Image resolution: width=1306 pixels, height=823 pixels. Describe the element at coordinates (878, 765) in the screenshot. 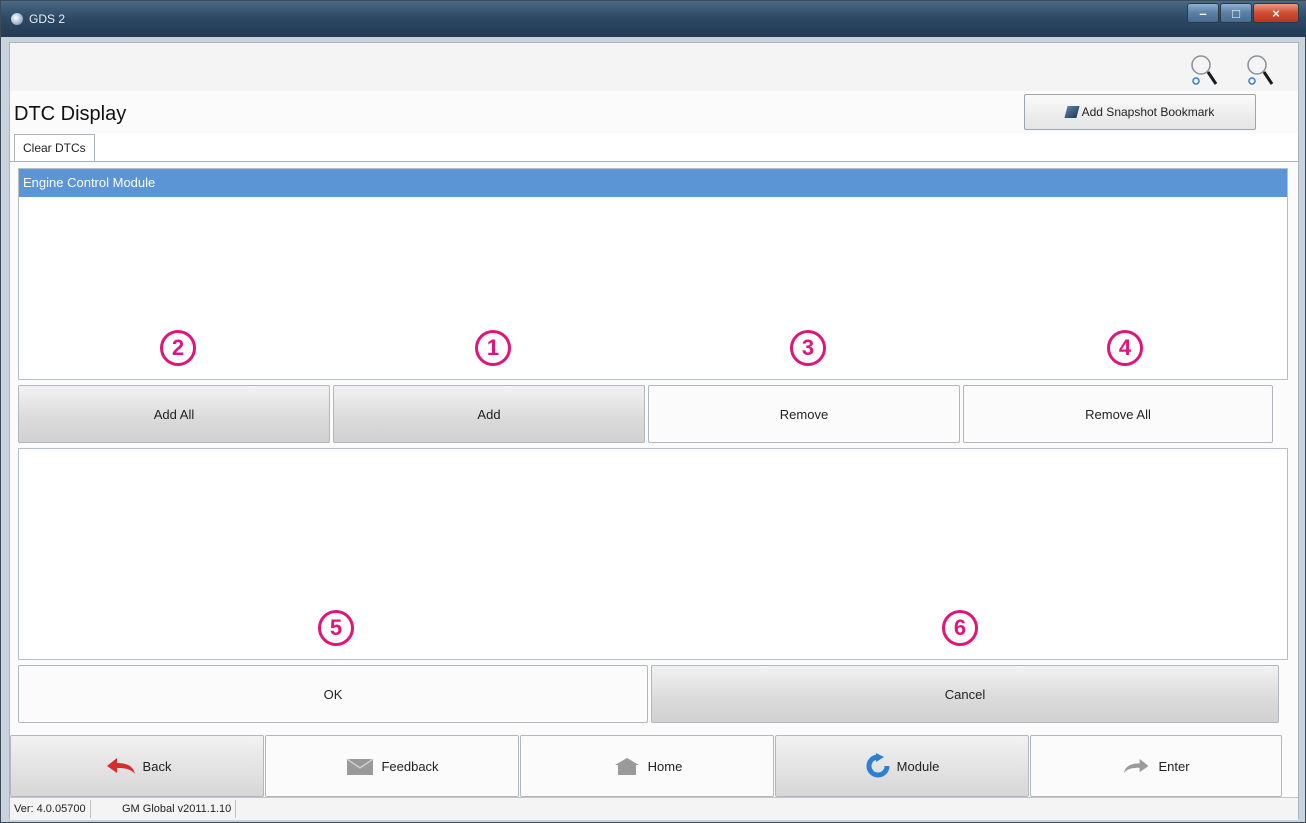

I see `refresh-icon` at that location.